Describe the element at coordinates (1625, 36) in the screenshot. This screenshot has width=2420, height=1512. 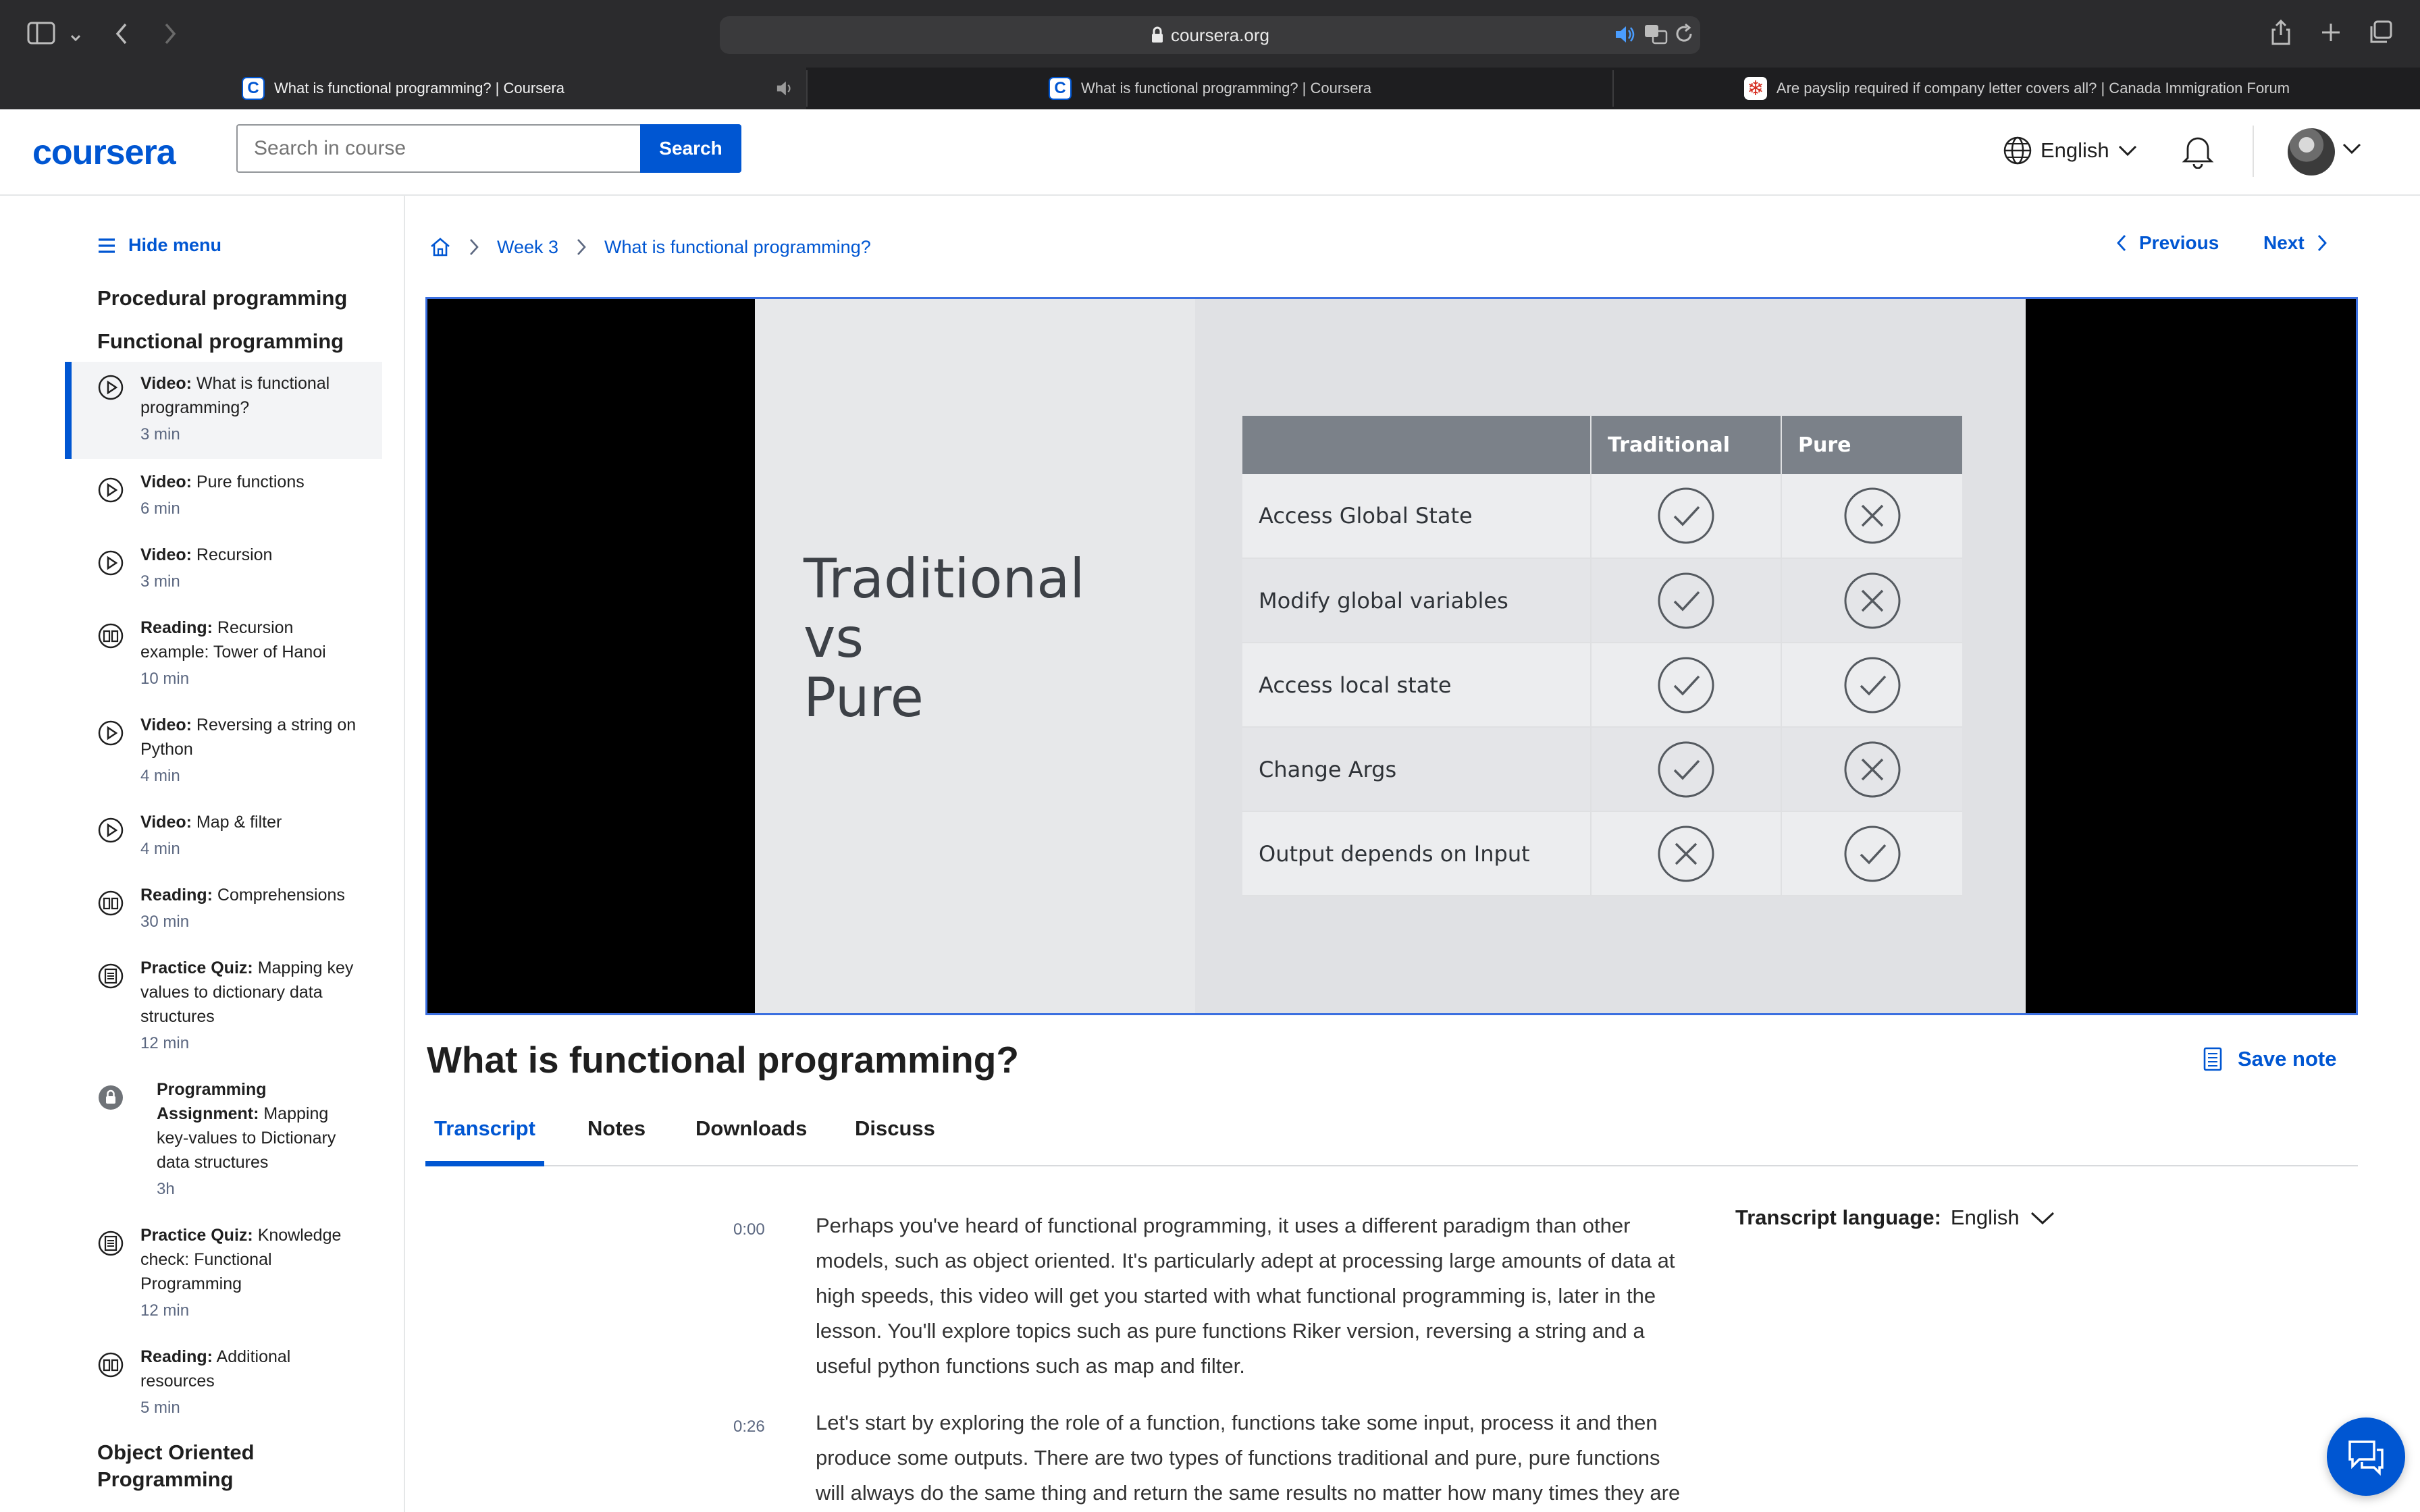
I see `speaker-icon` at that location.